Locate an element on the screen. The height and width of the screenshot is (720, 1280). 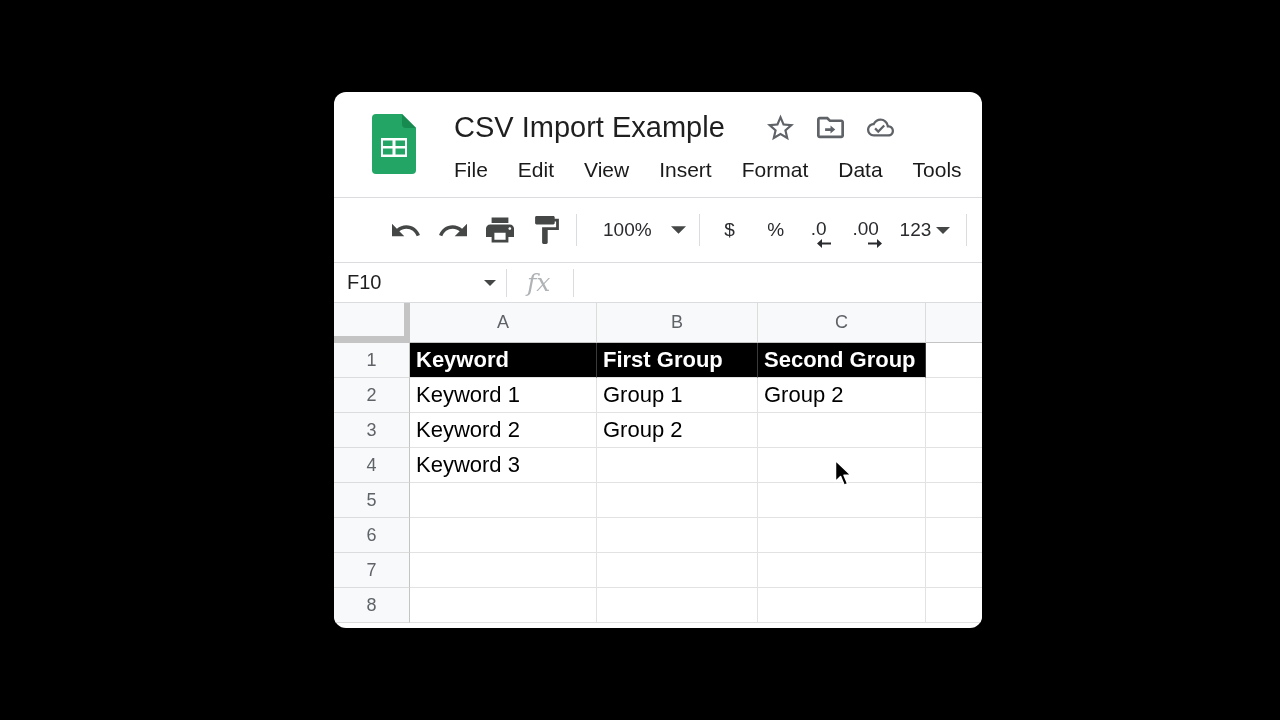
row-header: 6 is located at coordinates (372, 535).